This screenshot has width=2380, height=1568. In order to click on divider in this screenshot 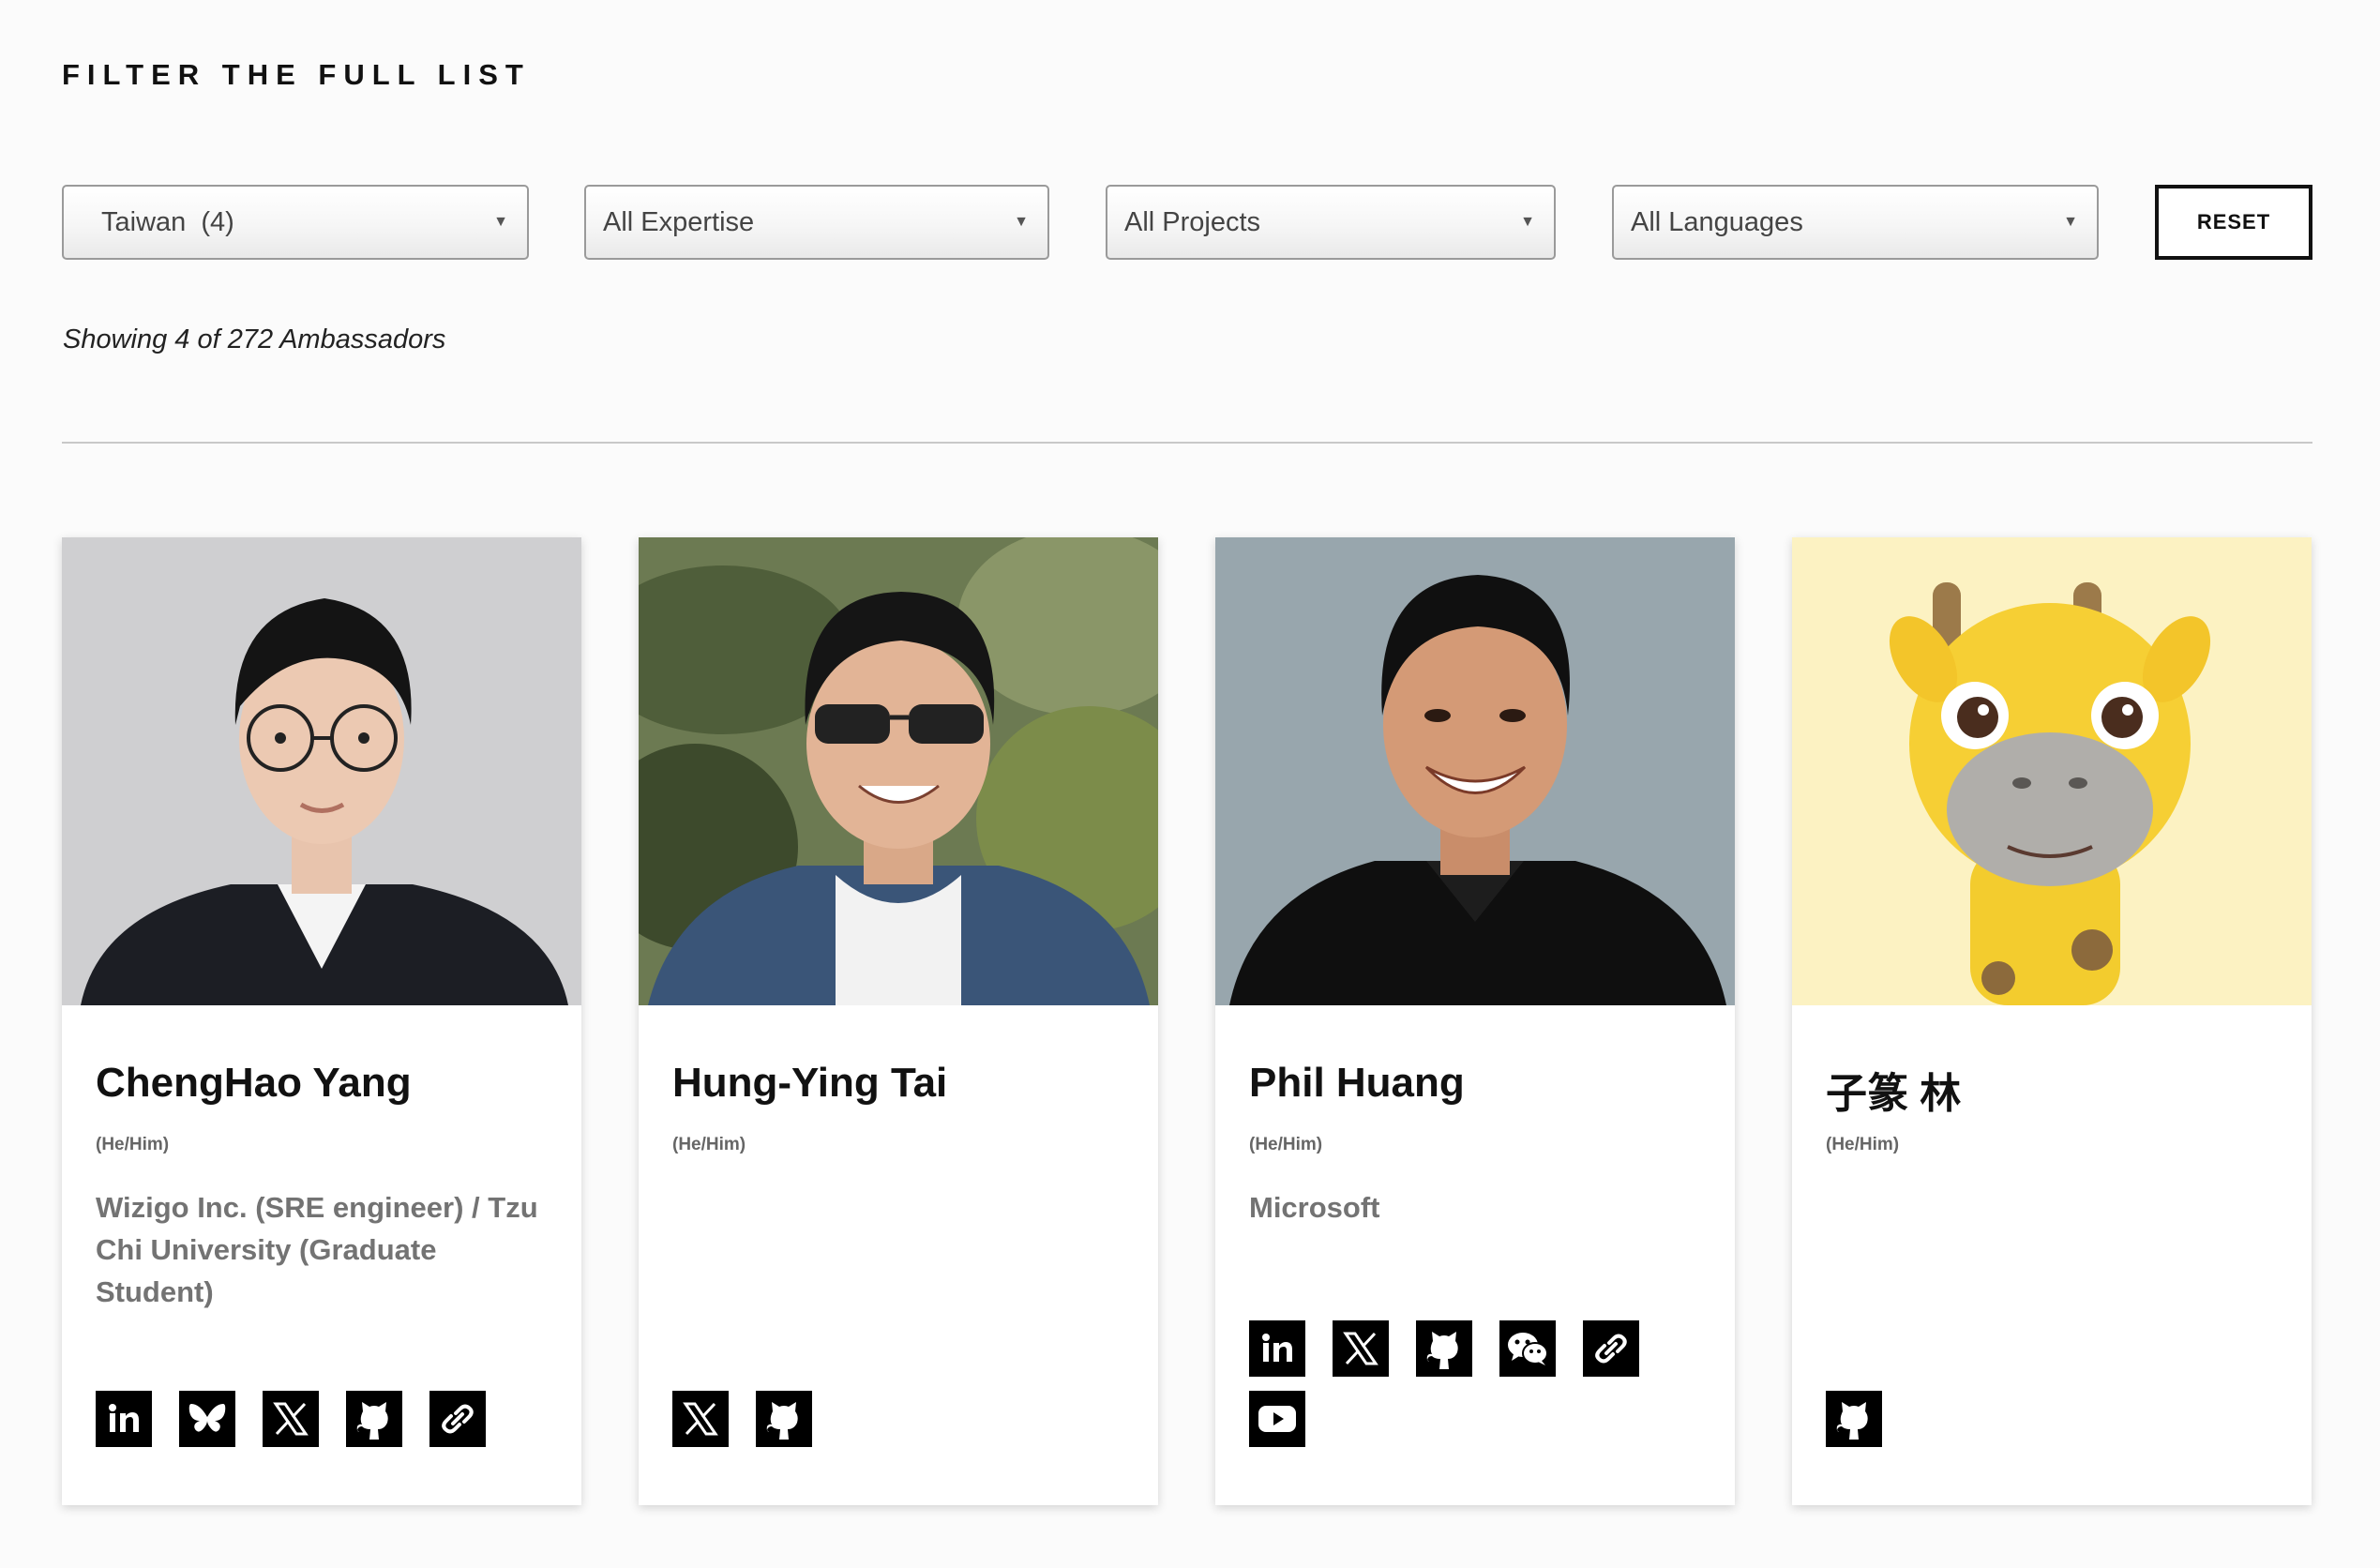, I will do `click(1187, 443)`.